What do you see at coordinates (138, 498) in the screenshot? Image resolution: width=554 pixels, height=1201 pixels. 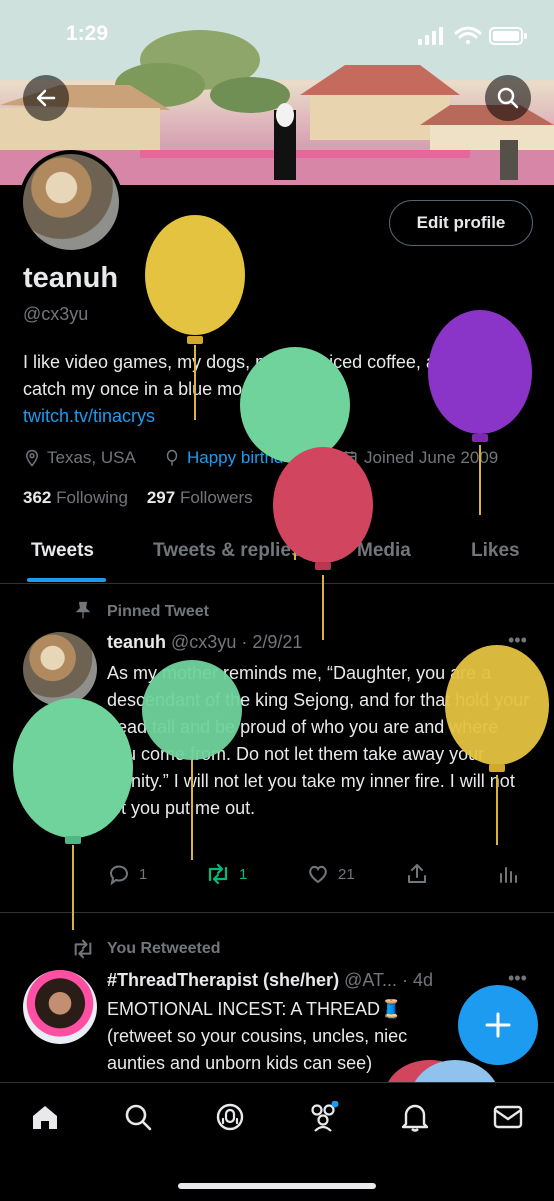 I see `follow-counts: 362 Following 297 Followers` at bounding box center [138, 498].